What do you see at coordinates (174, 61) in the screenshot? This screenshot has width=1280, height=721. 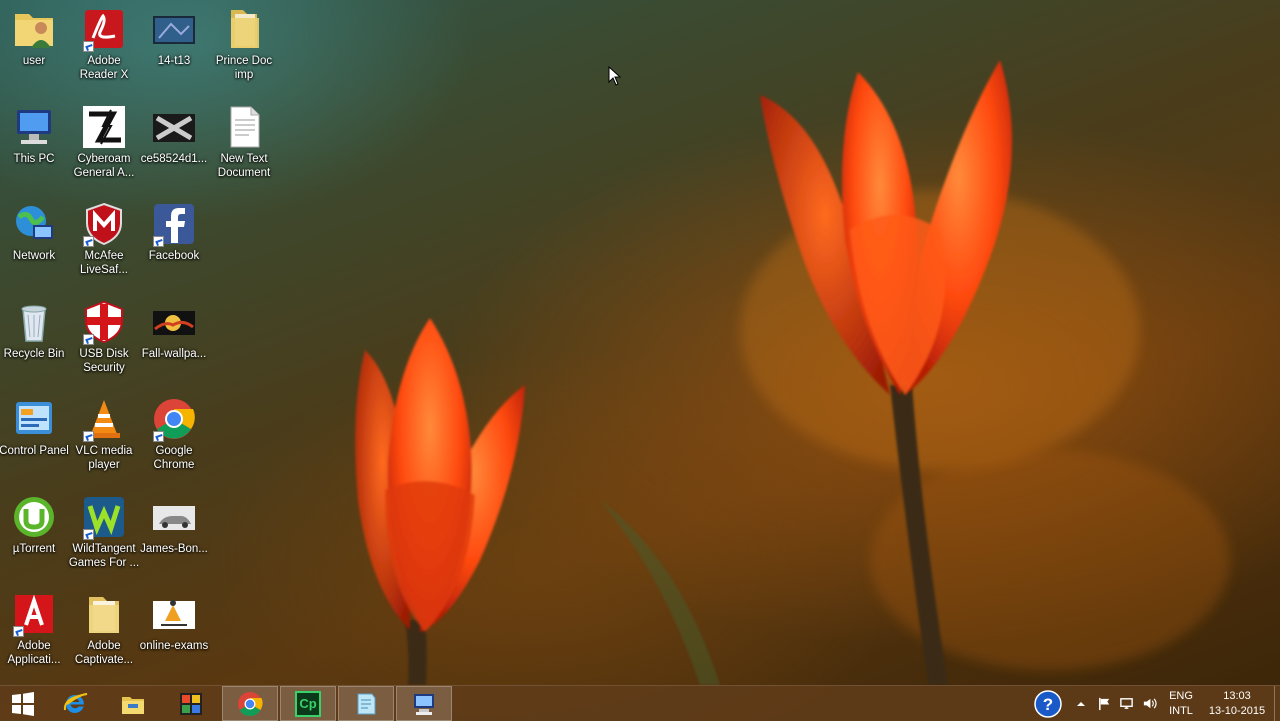 I see `desktop-icon-label: 14-t13` at bounding box center [174, 61].